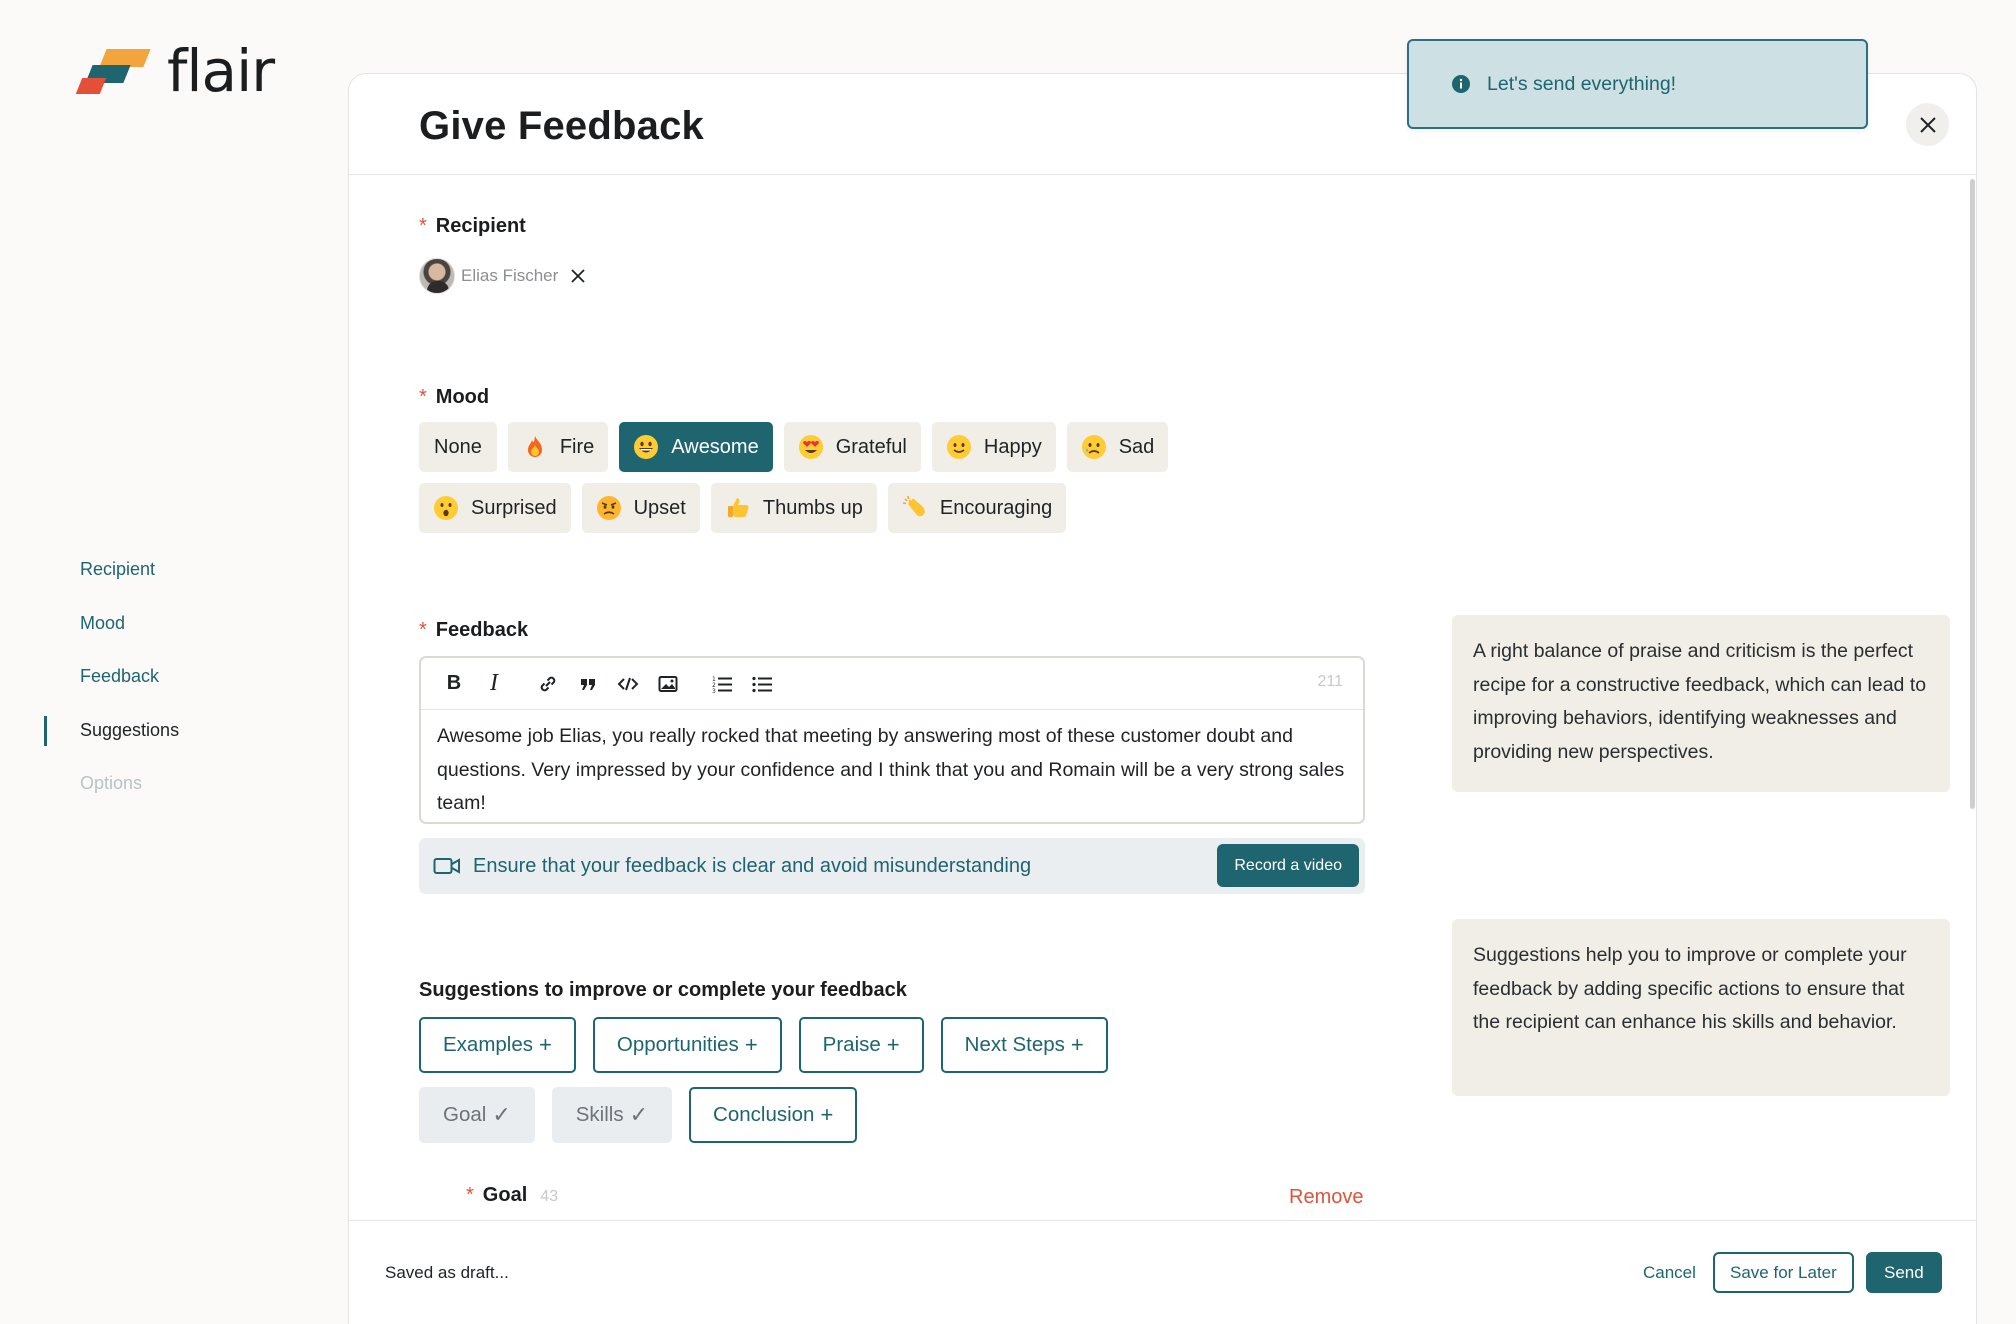  Describe the element at coordinates (646, 447) in the screenshot. I see `grinning-face-icon` at that location.